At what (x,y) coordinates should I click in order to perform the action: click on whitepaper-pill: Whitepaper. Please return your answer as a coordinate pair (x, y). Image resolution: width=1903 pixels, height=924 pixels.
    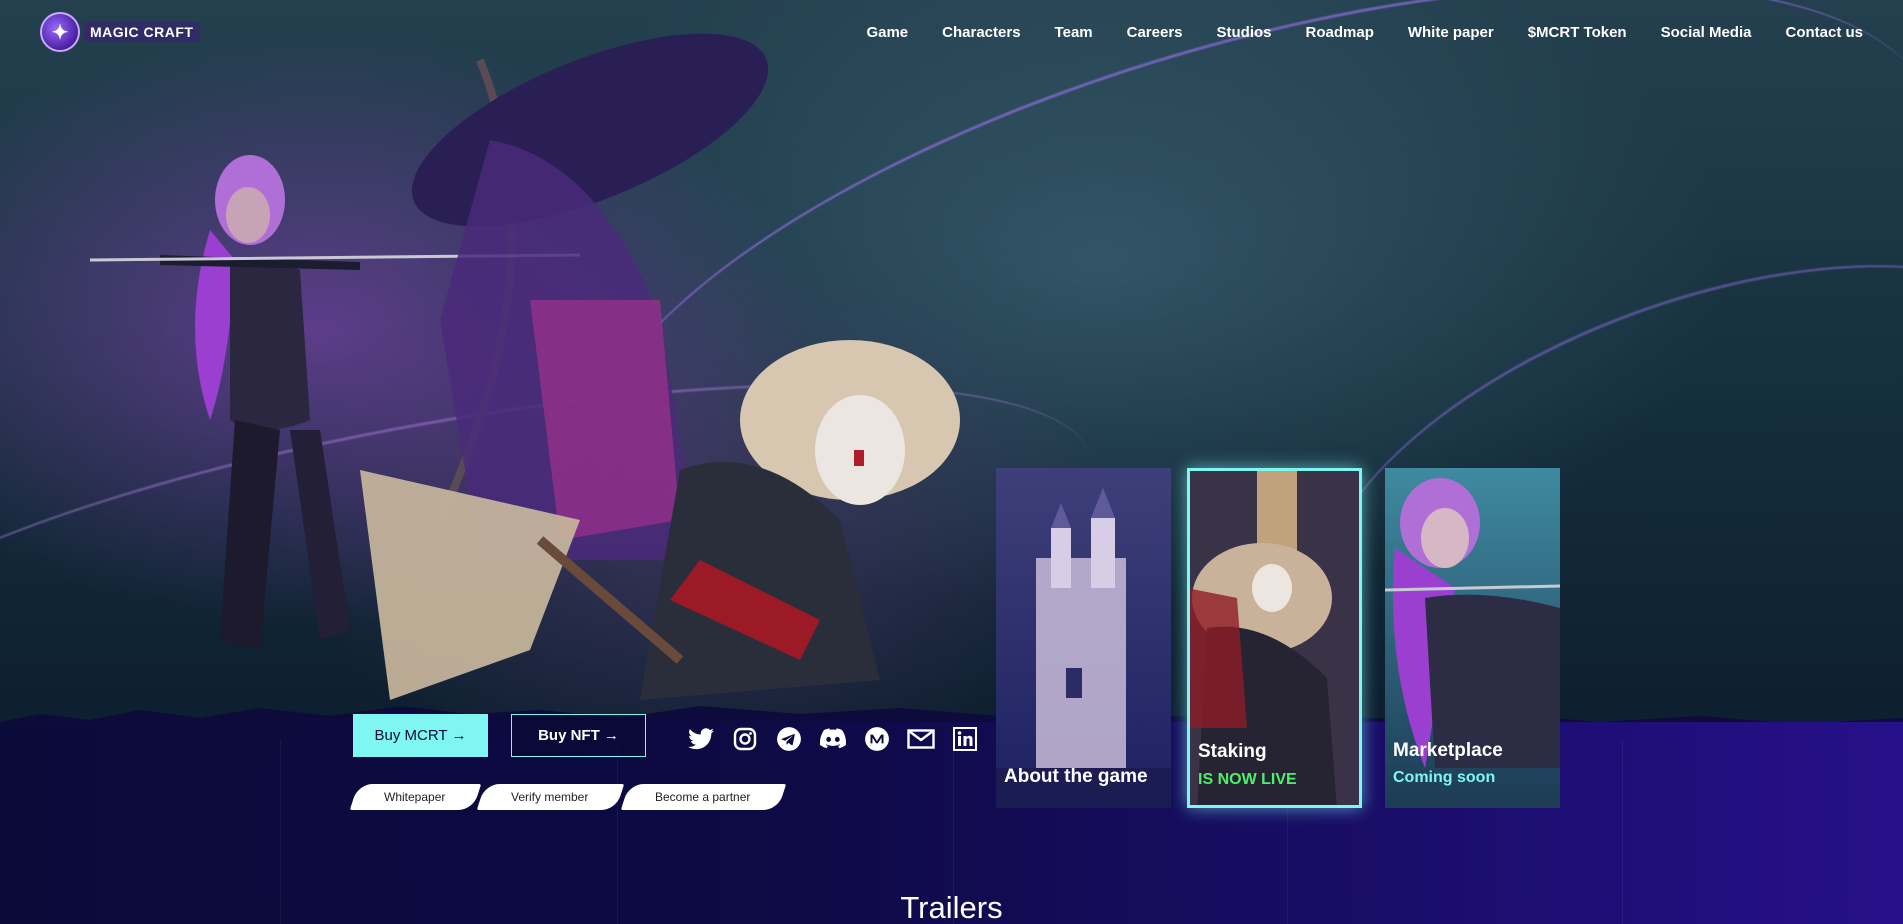
    Looking at the image, I should click on (415, 797).